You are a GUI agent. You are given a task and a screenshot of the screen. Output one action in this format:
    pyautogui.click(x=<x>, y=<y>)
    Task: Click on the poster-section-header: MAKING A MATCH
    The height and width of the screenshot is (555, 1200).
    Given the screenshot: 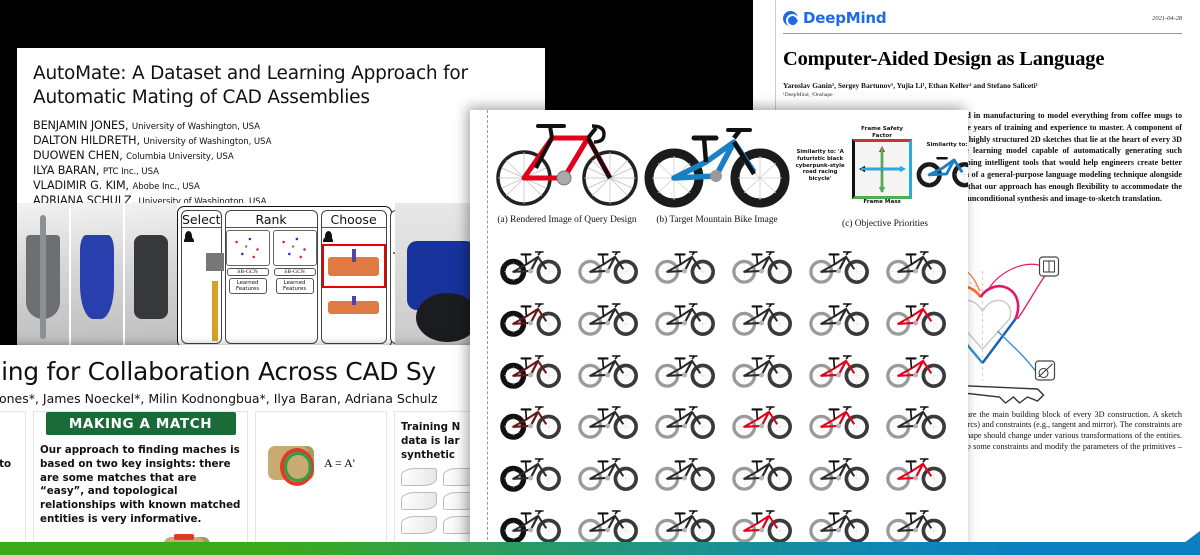 What is the action you would take?
    pyautogui.click(x=140, y=423)
    